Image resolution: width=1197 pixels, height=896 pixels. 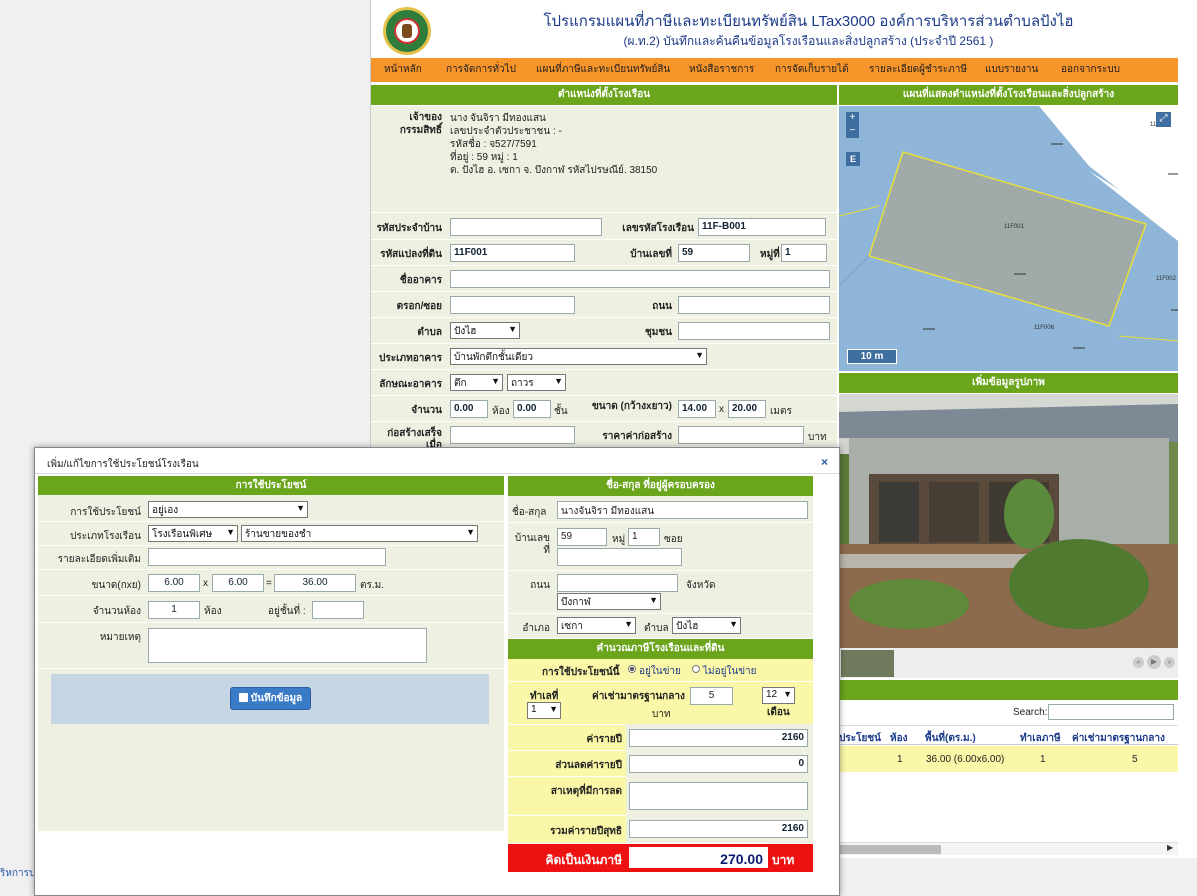 What do you see at coordinates (267, 557) in the screenshot?
I see `detail-input` at bounding box center [267, 557].